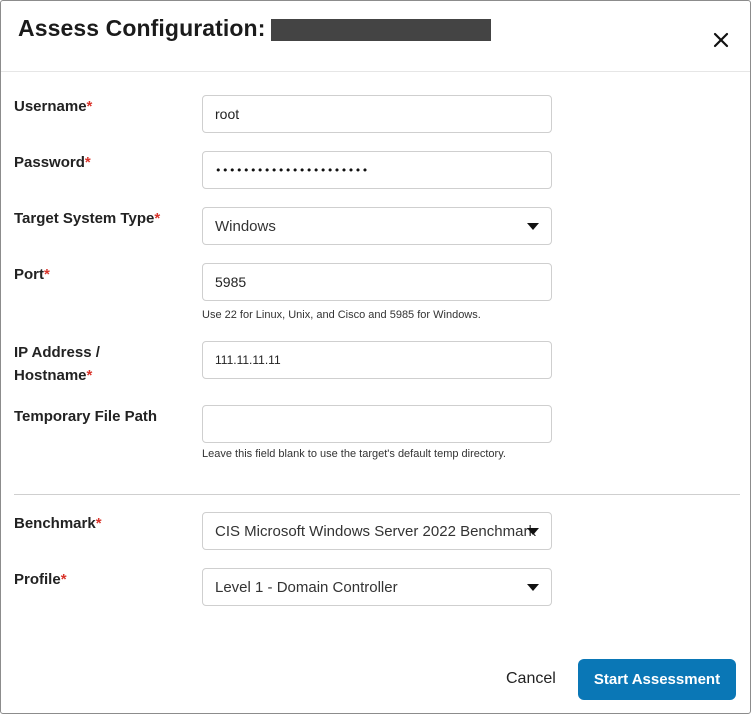 Image resolution: width=753 pixels, height=716 pixels. I want to click on profile-label-text: Profile, so click(37, 579).